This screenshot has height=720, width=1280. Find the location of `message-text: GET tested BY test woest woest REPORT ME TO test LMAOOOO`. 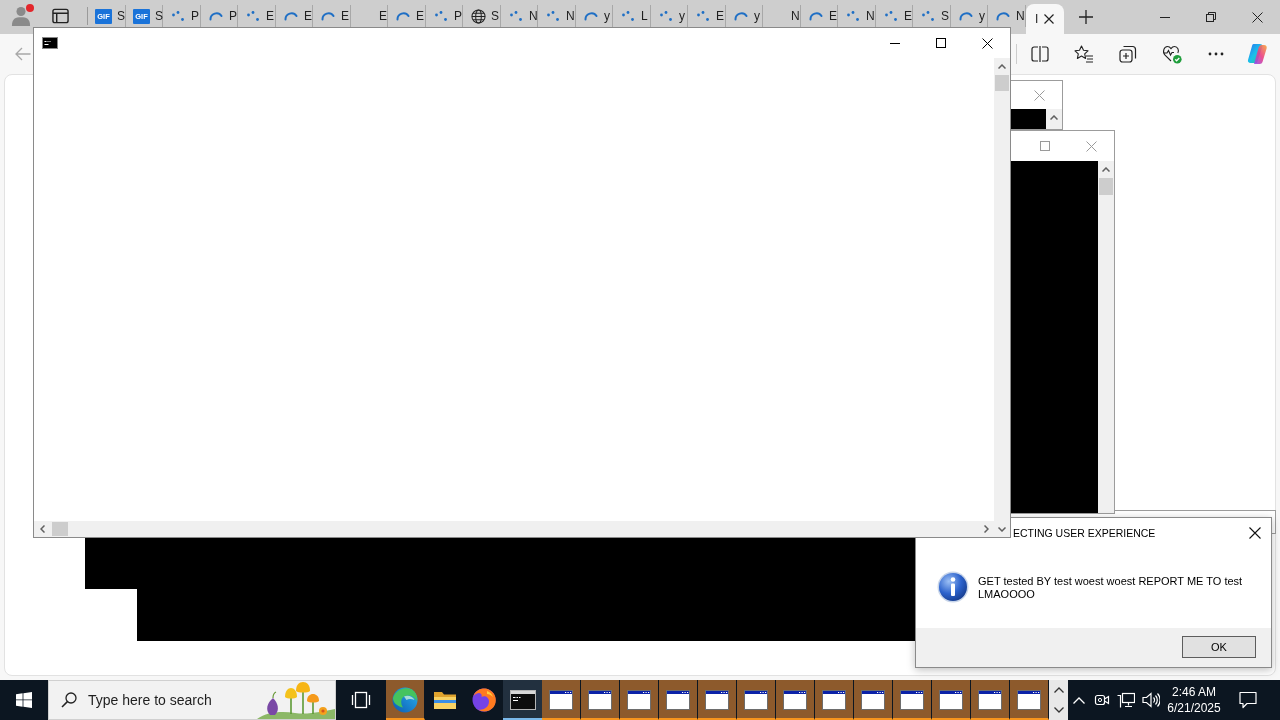

message-text: GET tested BY test woest woest REPORT ME TO test LMAOOOO is located at coordinates (1111, 588).